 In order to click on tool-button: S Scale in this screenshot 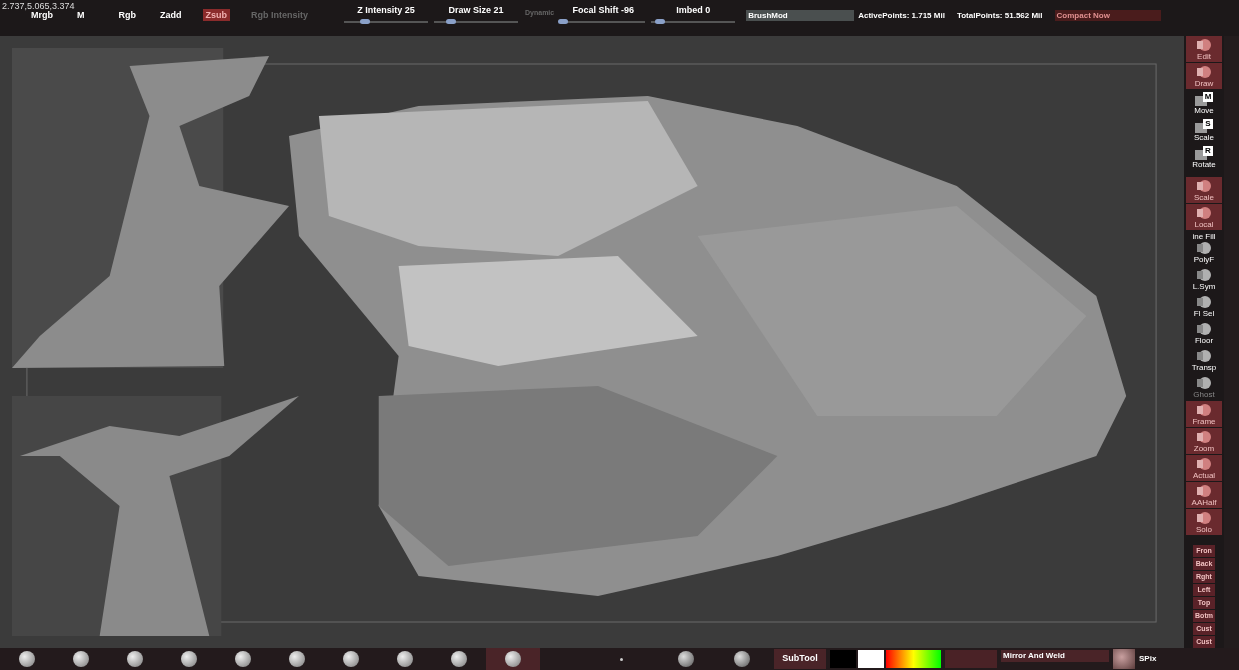, I will do `click(1204, 130)`.